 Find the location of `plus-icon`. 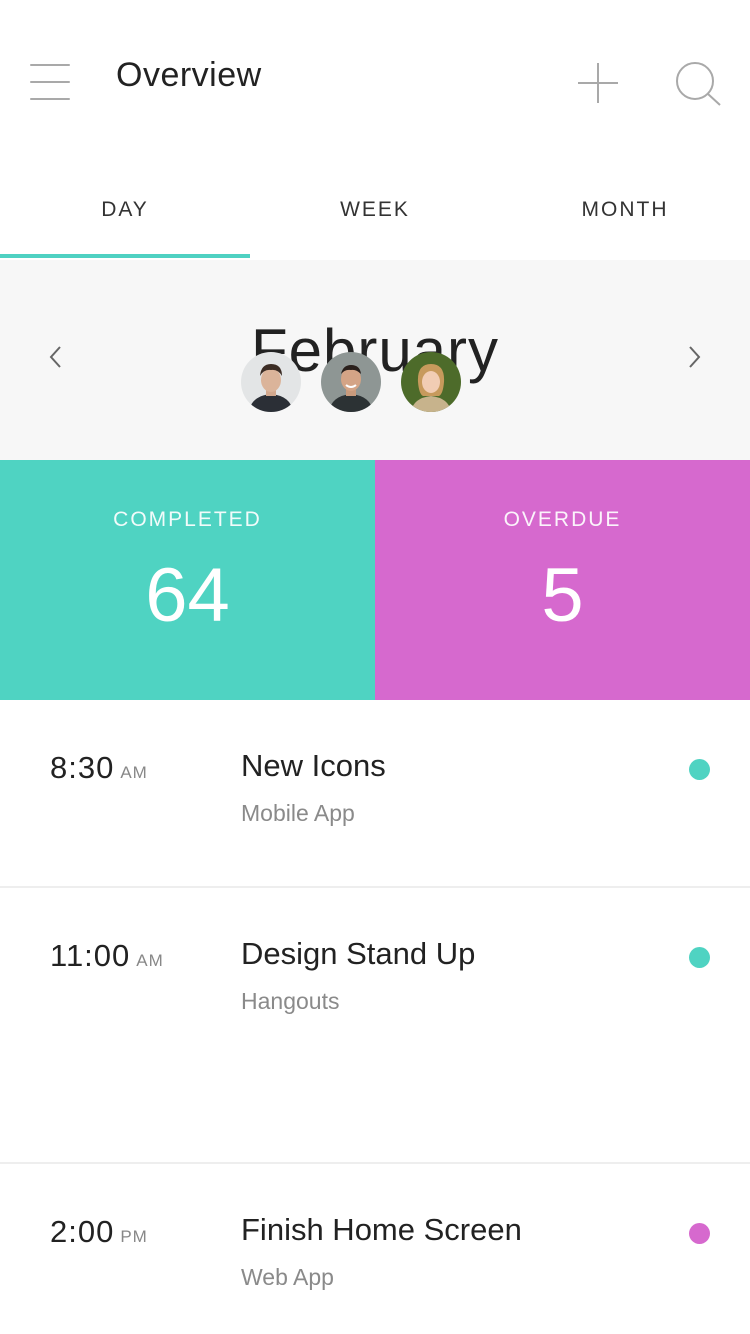

plus-icon is located at coordinates (598, 83).